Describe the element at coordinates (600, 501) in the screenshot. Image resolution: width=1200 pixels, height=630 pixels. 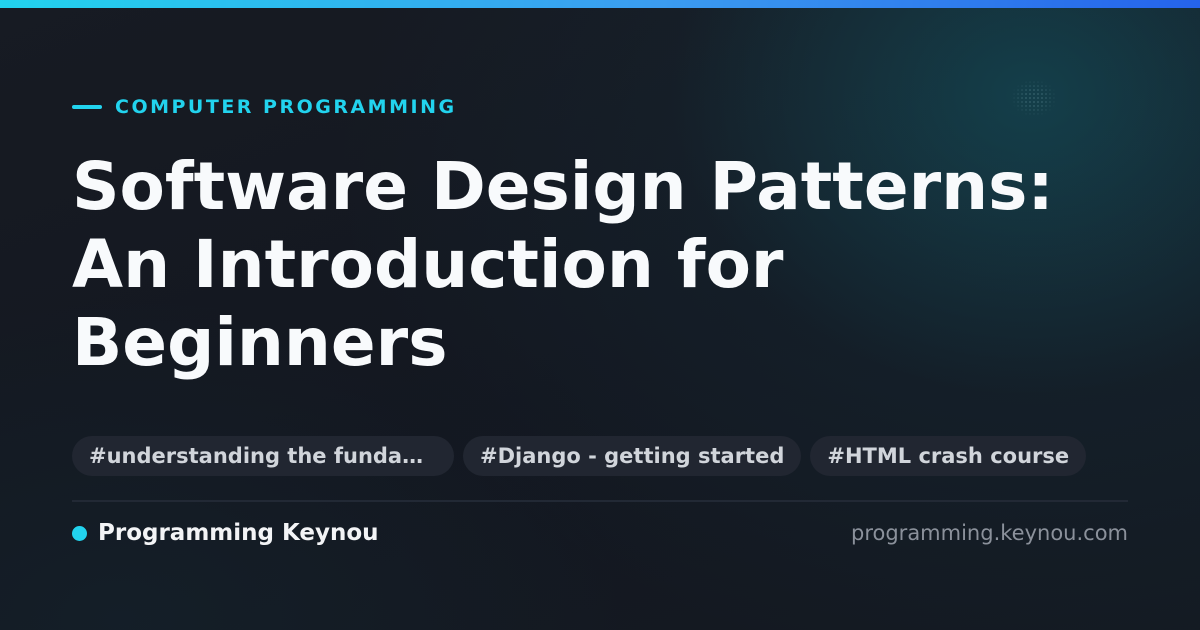
I see `divider` at that location.